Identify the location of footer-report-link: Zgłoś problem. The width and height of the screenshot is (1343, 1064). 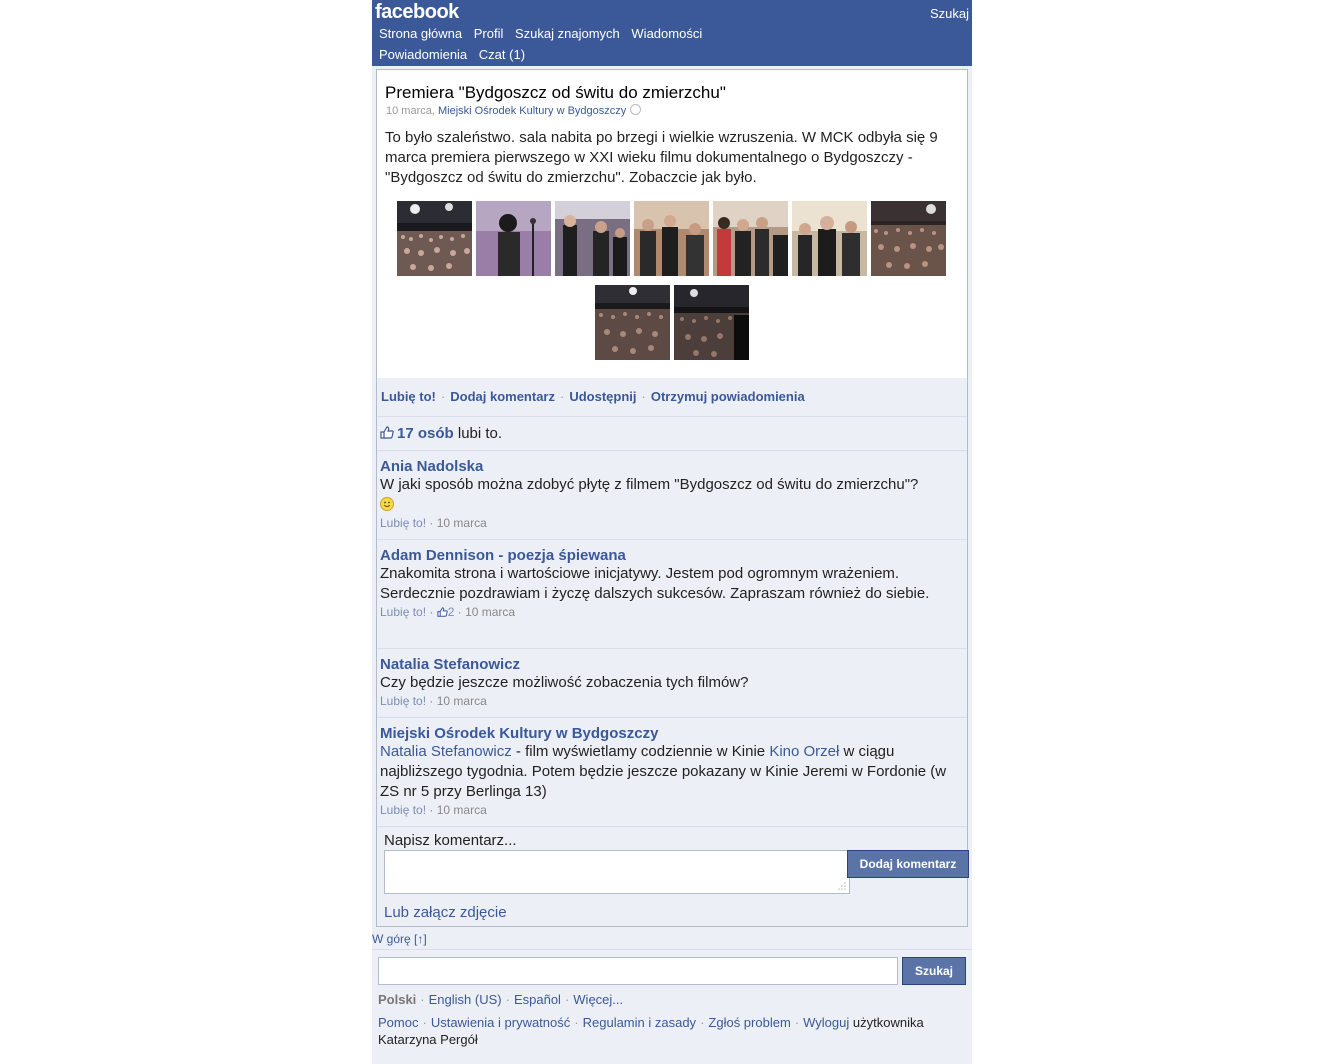
(749, 1022).